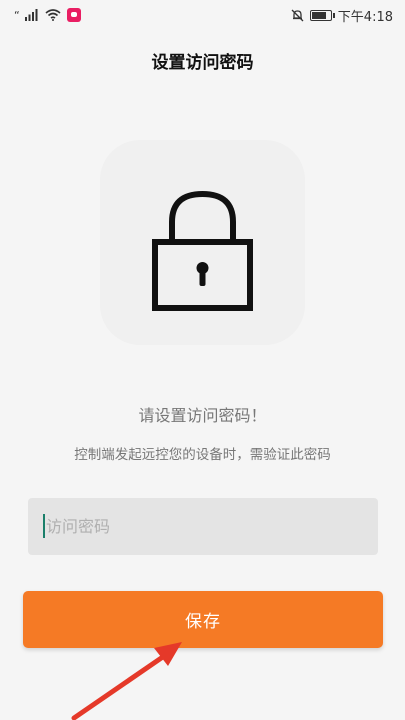 The height and width of the screenshot is (720, 405). Describe the element at coordinates (202, 415) in the screenshot. I see `prompt-title: 请设置访问密码！` at that location.